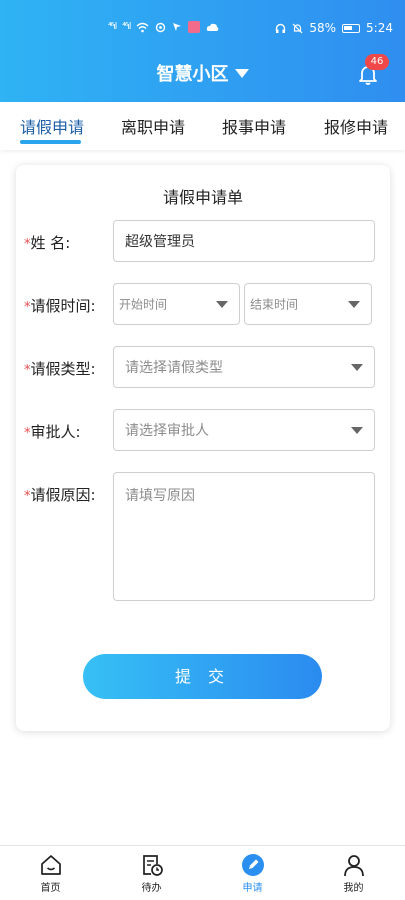 The height and width of the screenshot is (900, 405). What do you see at coordinates (47, 243) in the screenshot?
I see `name-label: *姓 名:` at bounding box center [47, 243].